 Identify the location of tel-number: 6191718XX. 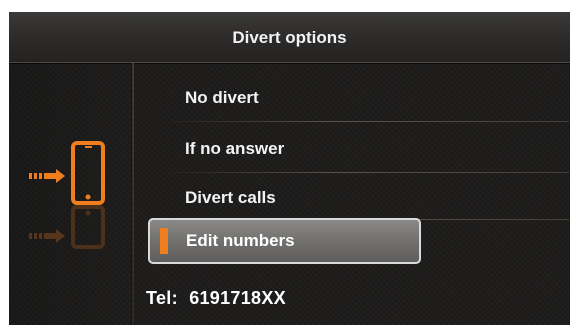
(237, 298).